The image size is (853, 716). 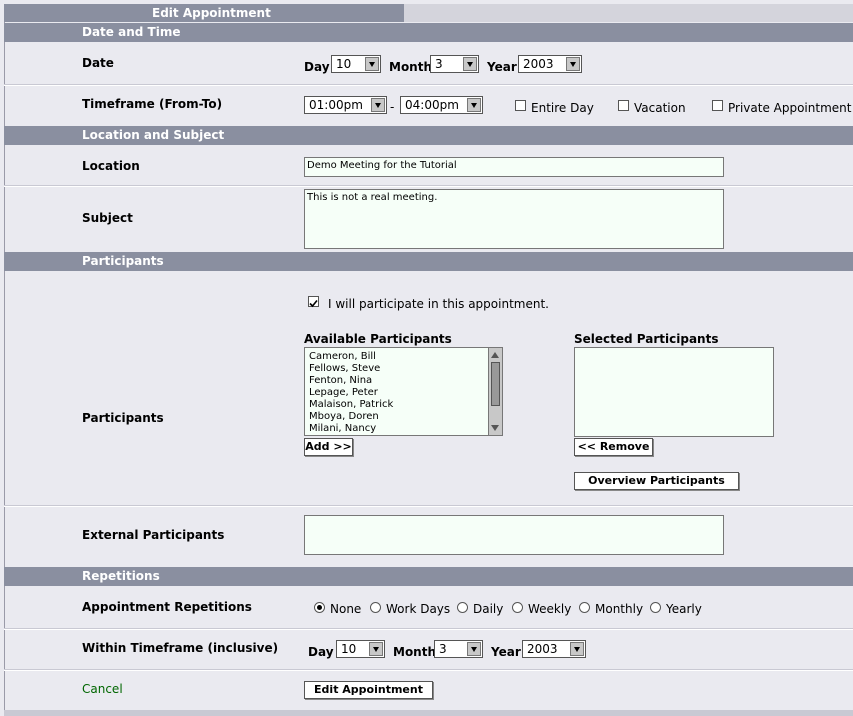 What do you see at coordinates (488, 609) in the screenshot?
I see `repetition-daily-label: Daily` at bounding box center [488, 609].